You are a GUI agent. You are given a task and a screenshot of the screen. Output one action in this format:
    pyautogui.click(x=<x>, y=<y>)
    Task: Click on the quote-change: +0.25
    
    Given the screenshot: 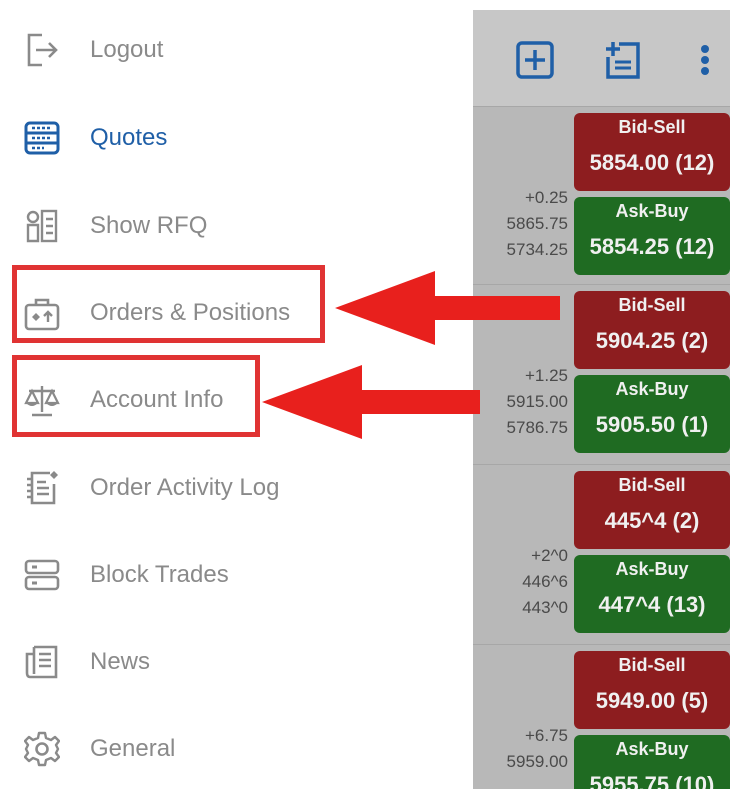 What is the action you would take?
    pyautogui.click(x=546, y=197)
    